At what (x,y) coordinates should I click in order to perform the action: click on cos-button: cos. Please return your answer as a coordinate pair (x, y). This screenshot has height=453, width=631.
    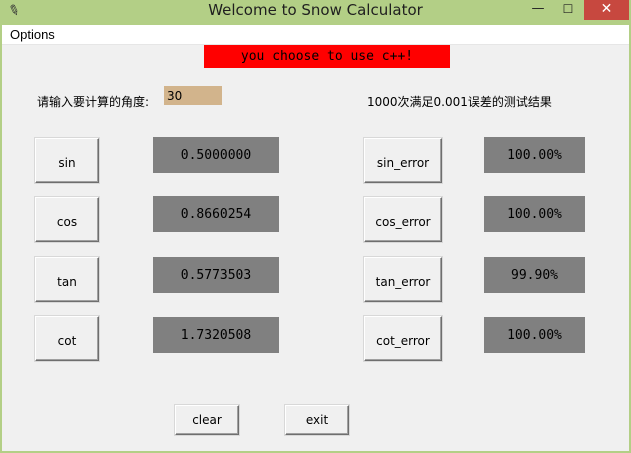
    Looking at the image, I should click on (67, 219).